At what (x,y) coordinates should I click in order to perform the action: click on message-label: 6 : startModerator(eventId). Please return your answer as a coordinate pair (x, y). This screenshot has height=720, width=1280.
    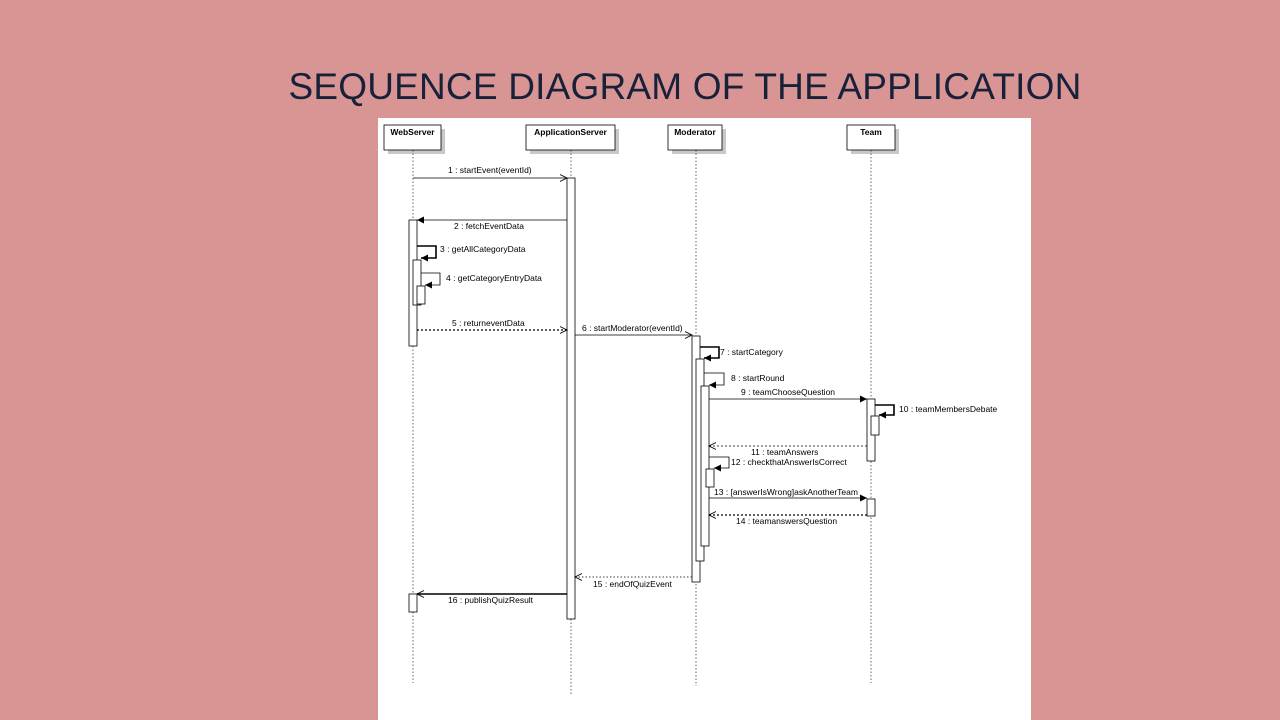
    Looking at the image, I should click on (632, 328).